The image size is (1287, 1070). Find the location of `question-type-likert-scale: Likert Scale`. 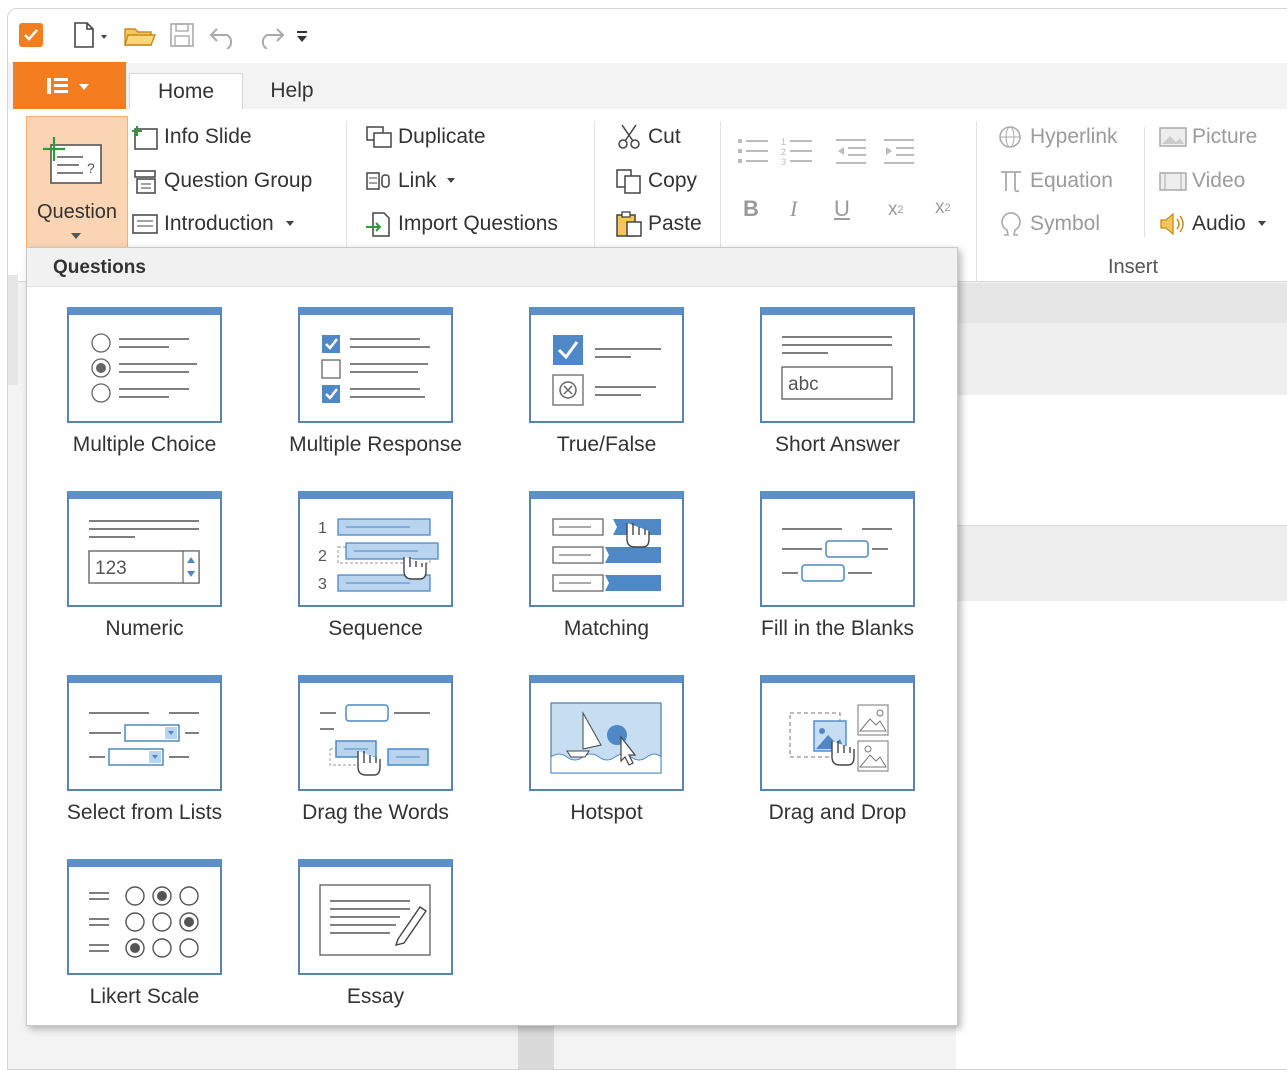

question-type-likert-scale: Likert Scale is located at coordinates (139, 939).